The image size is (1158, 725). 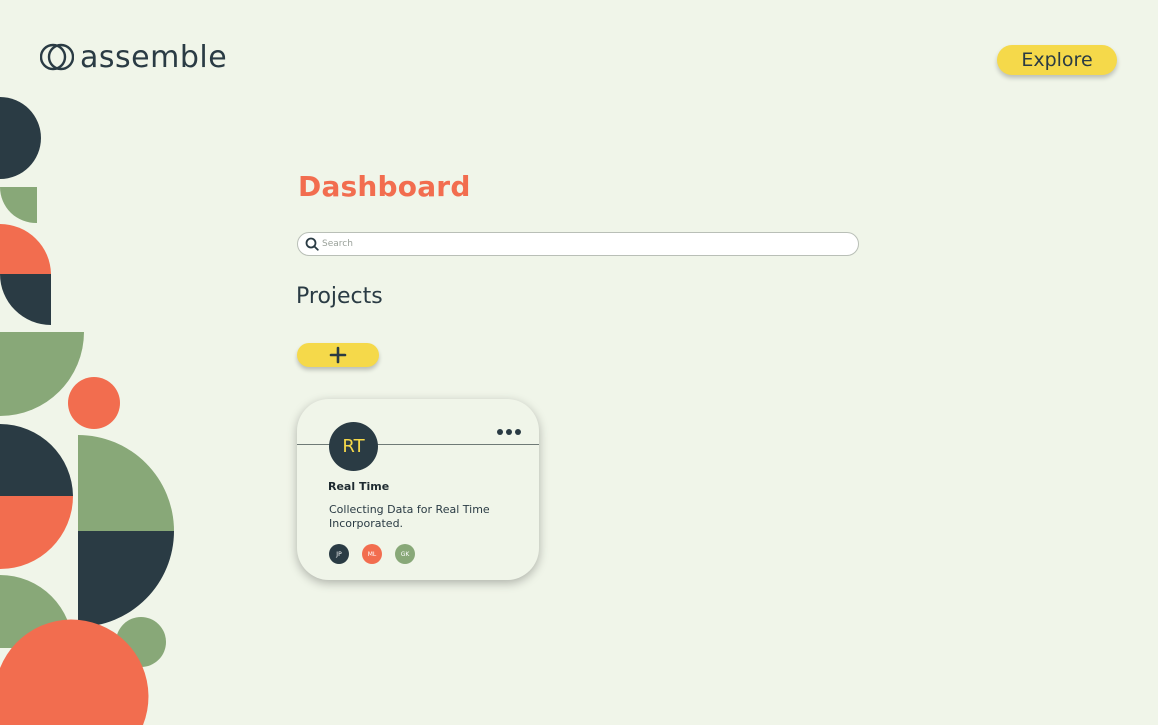 I want to click on brand-name: assemble, so click(x=154, y=57).